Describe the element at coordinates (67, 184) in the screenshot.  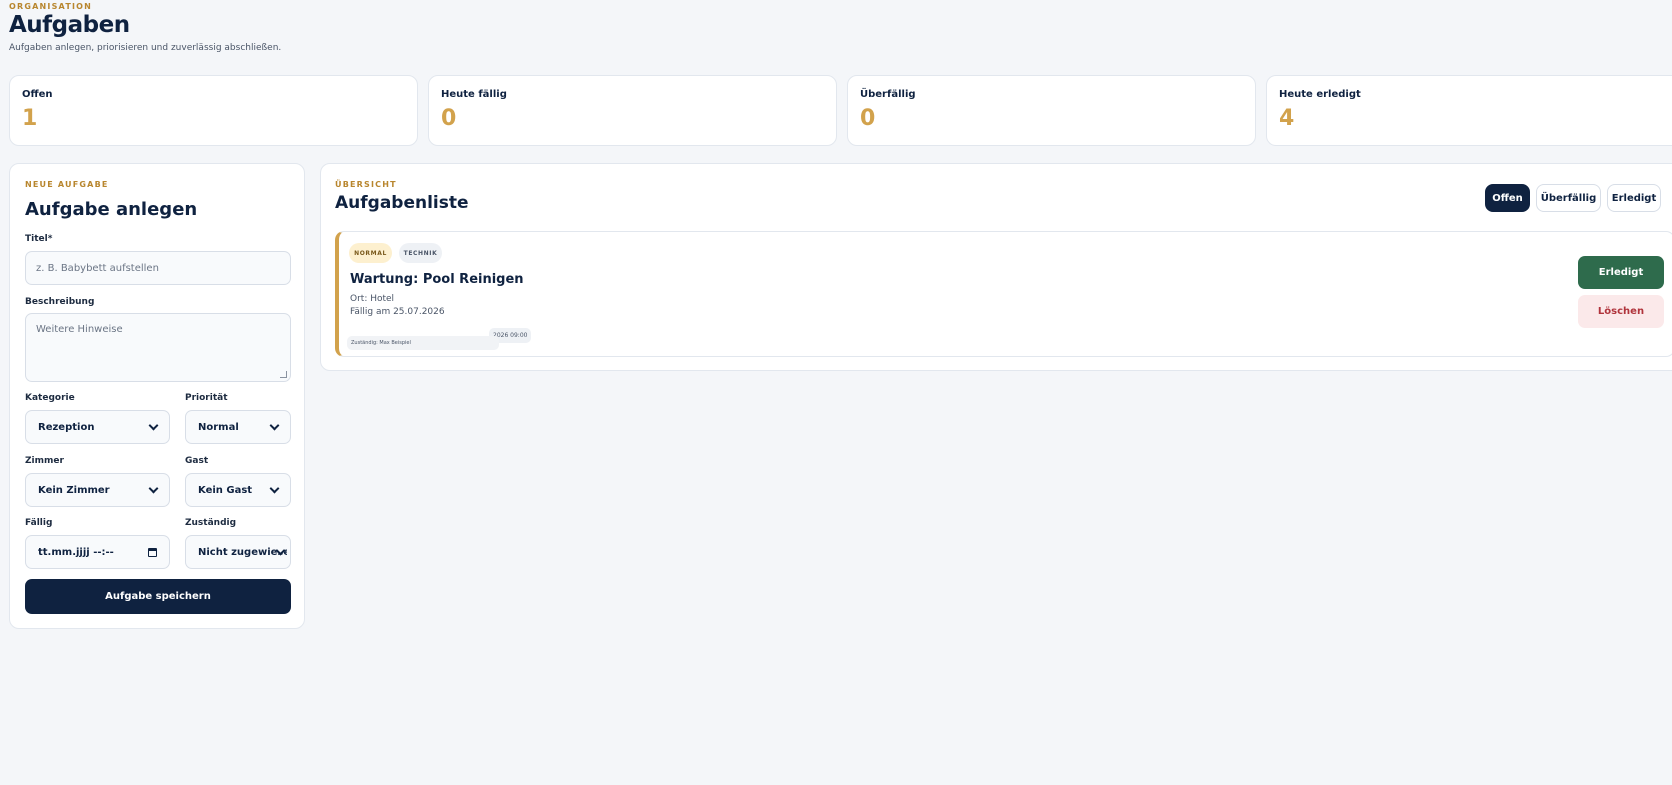
I see `form-eyebrow: NEUE AUFGABE` at that location.